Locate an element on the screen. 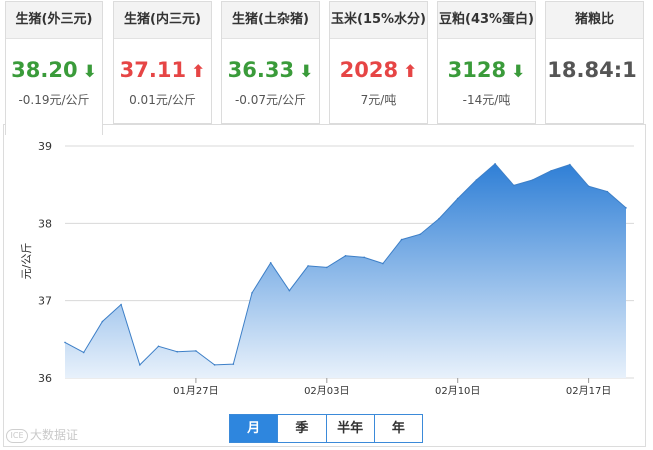  card-title: 猪粮比 is located at coordinates (594, 20).